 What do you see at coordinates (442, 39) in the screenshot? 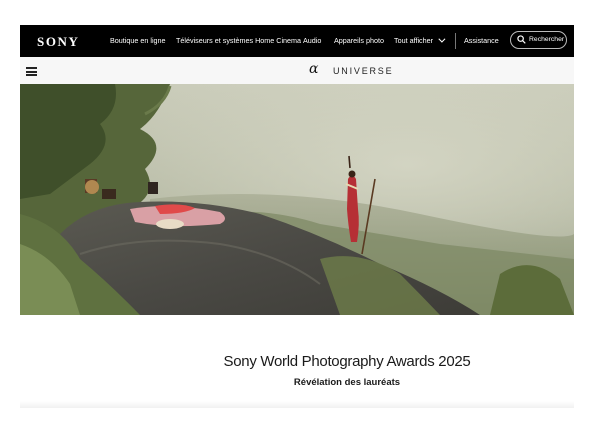
I see `chevron-down-icon` at bounding box center [442, 39].